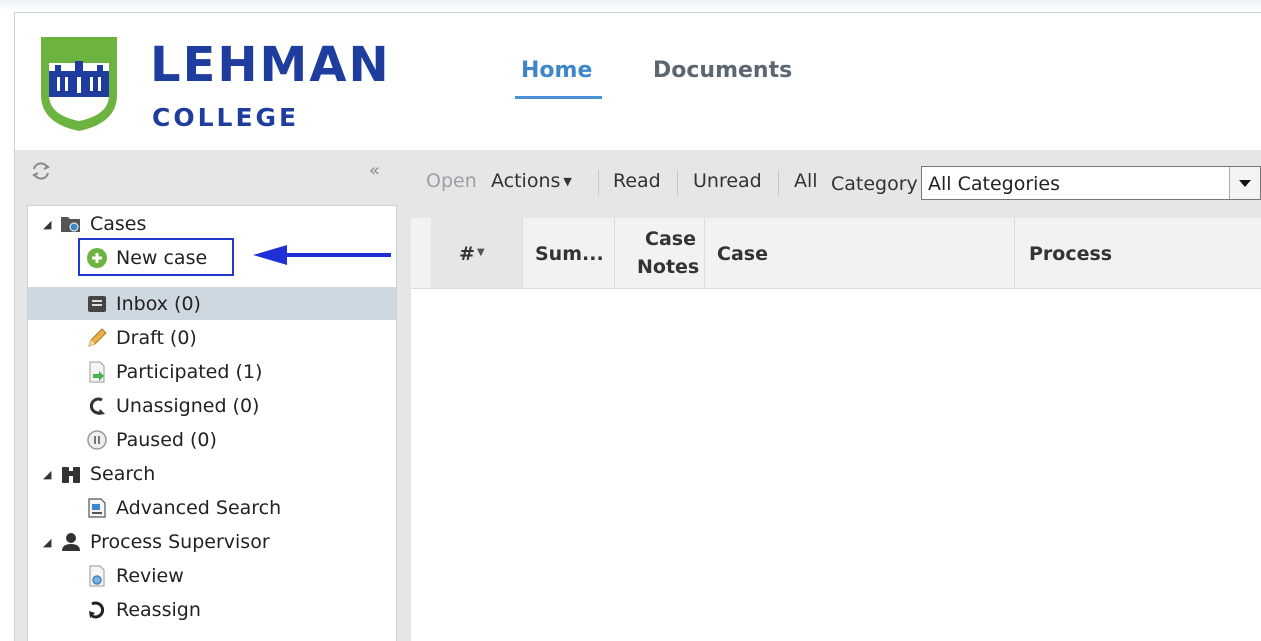 The height and width of the screenshot is (641, 1261). I want to click on brand-name: LEHMAN, so click(270, 65).